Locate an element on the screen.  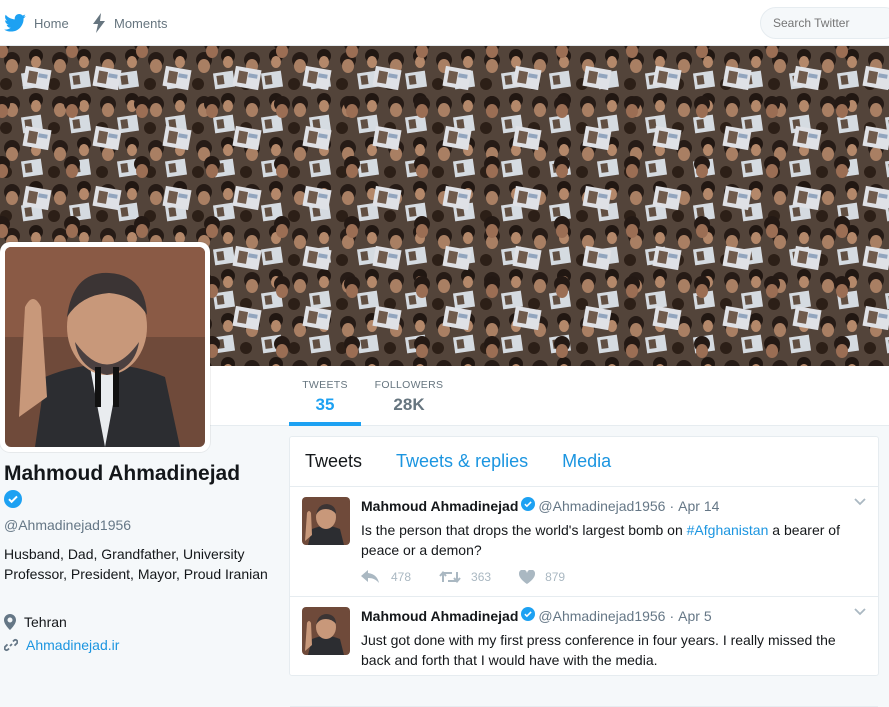
tab-media: Media is located at coordinates (586, 461).